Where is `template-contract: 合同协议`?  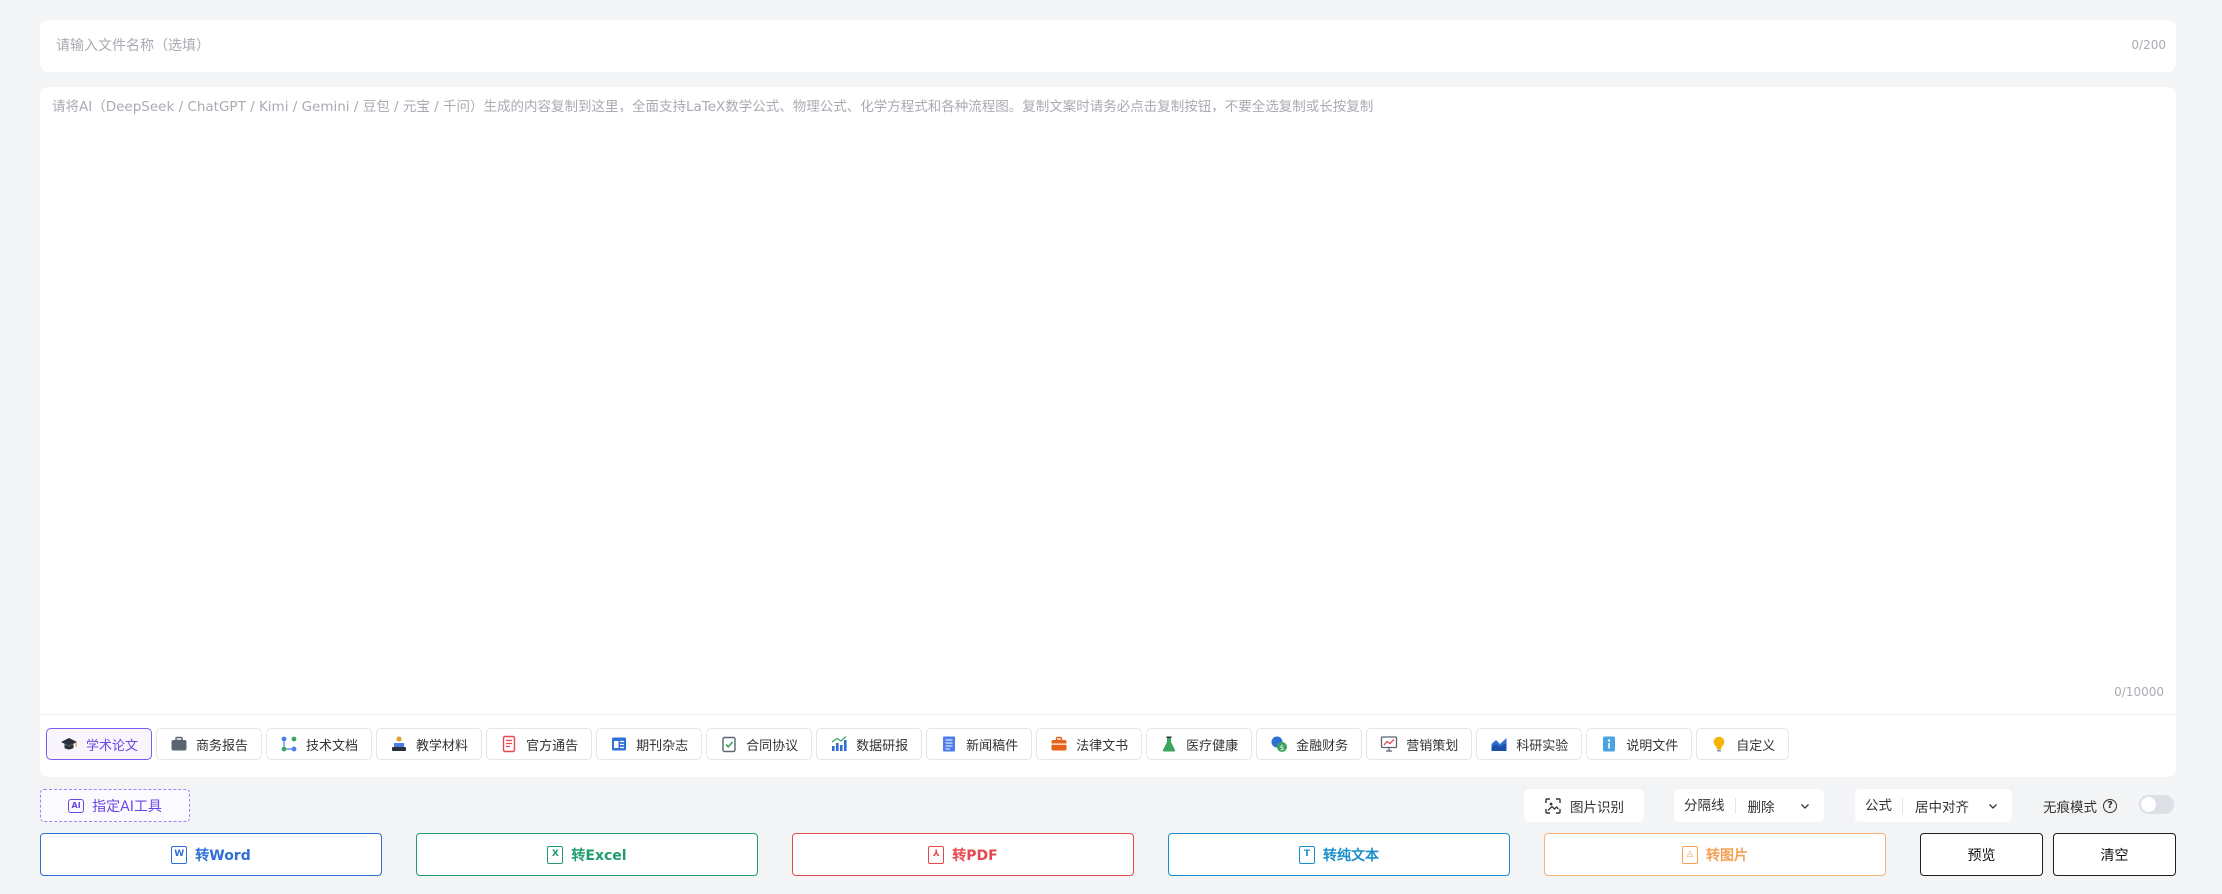 template-contract: 合同协议 is located at coordinates (759, 744).